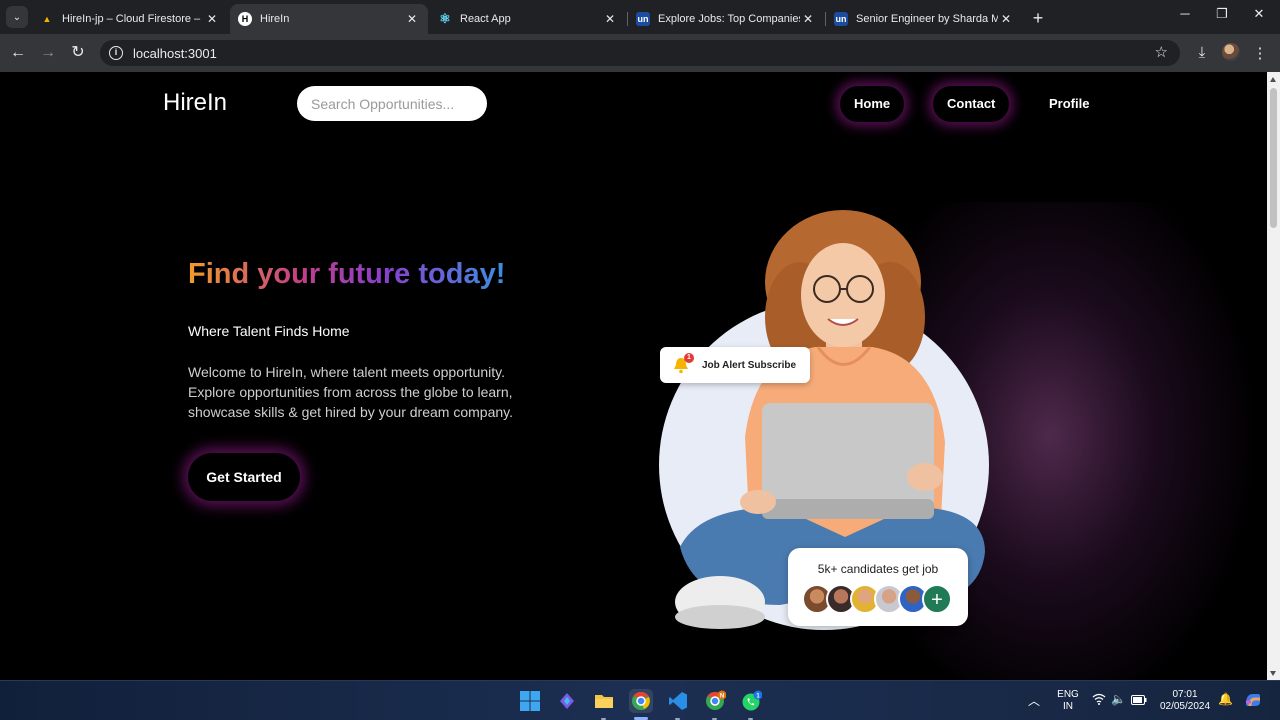 This screenshot has width=1280, height=720. Describe the element at coordinates (567, 701) in the screenshot. I see `copilot-icon` at that location.